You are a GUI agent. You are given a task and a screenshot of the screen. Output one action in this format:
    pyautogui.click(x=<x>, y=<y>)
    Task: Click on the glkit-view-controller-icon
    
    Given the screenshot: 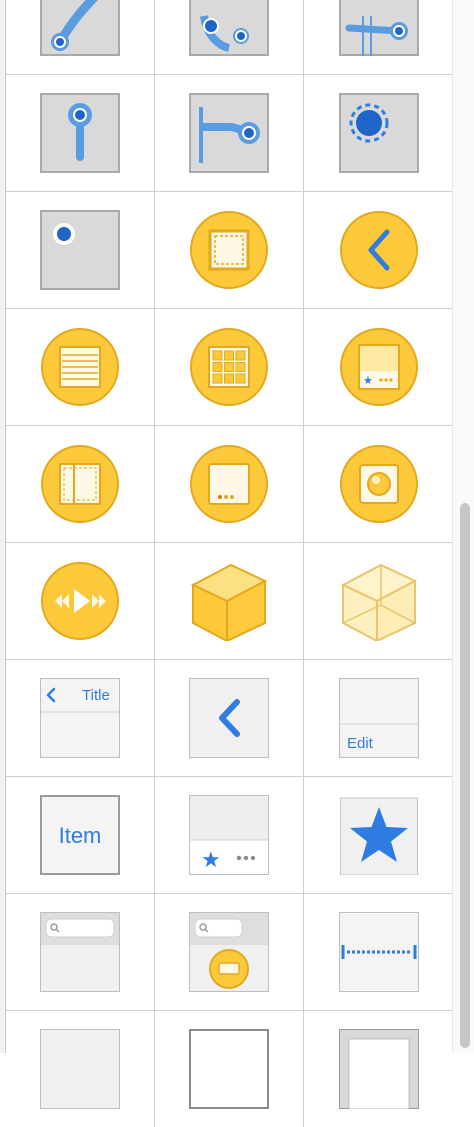 What is the action you would take?
    pyautogui.click(x=379, y=484)
    